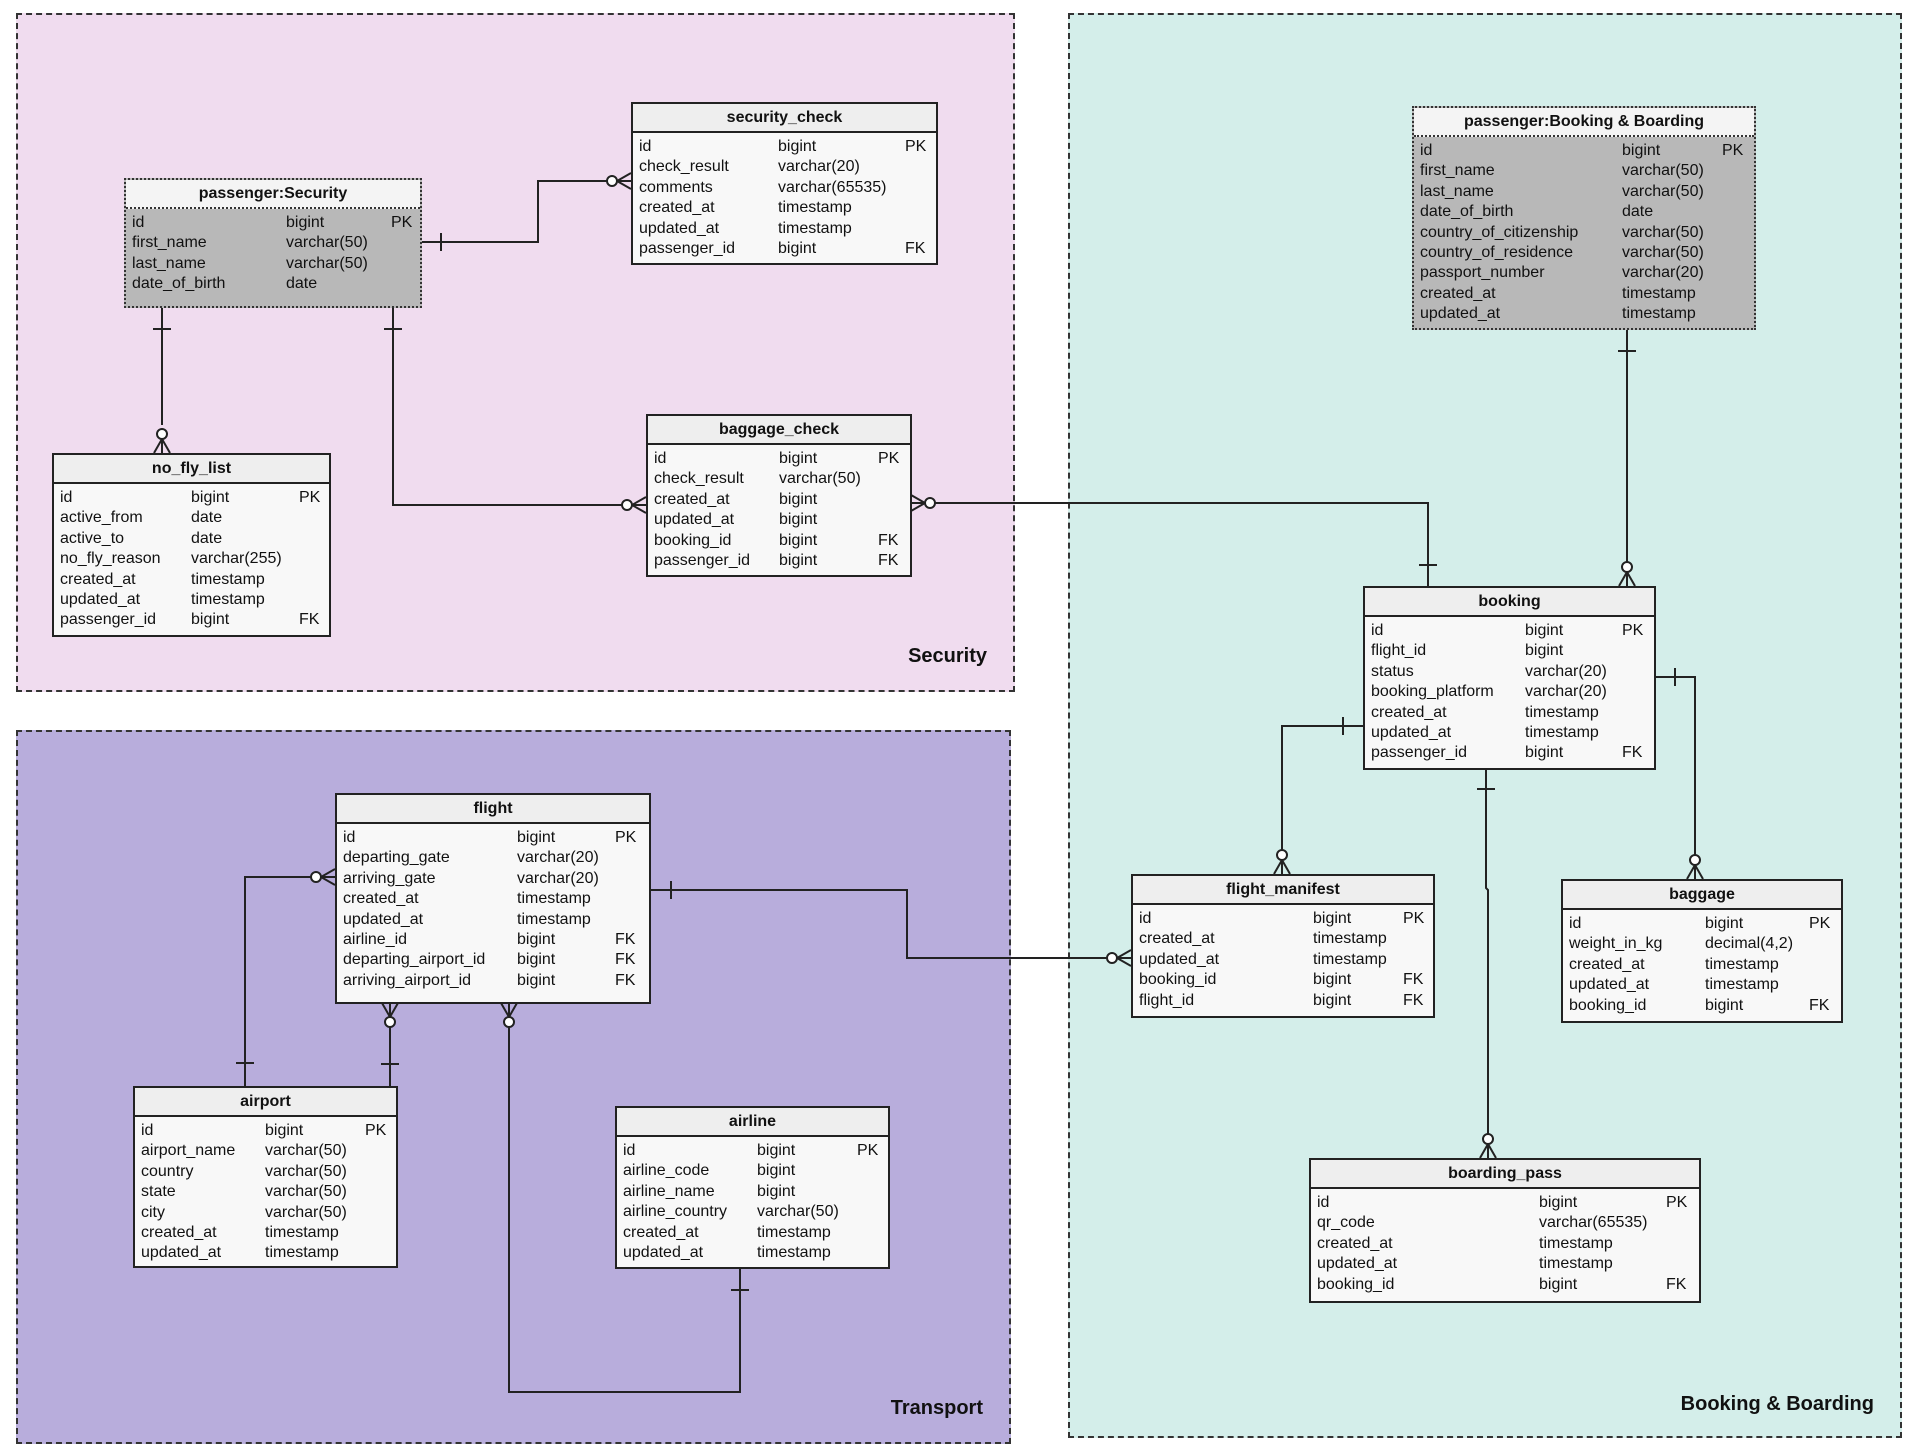 The width and height of the screenshot is (1916, 1448). Describe the element at coordinates (191, 559) in the screenshot. I see `column-row: no_fly_reason varchar(255)` at that location.